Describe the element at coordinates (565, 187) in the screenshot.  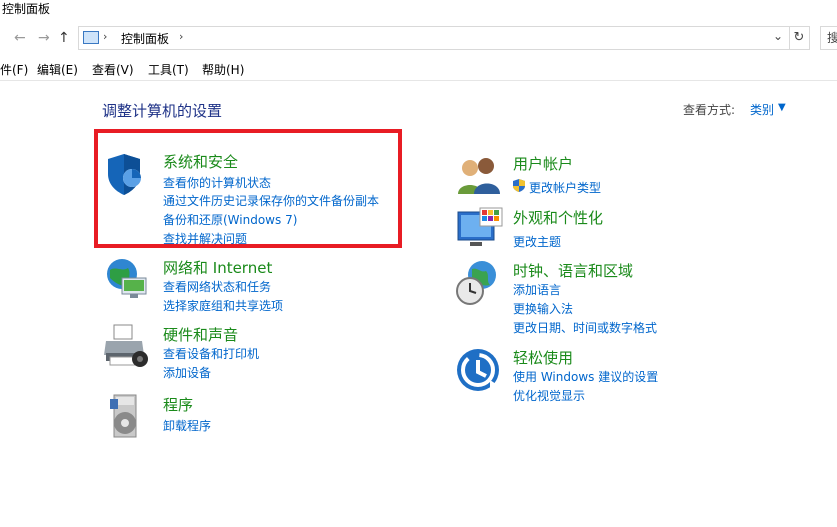
I see `link-change-account-type: 更改帐户类型` at that location.